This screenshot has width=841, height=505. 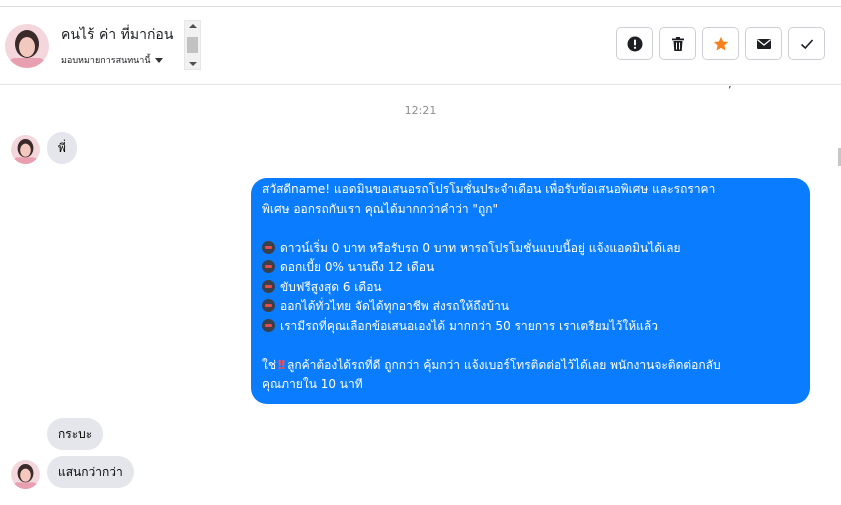 I want to click on contact-avatar, so click(x=27, y=46).